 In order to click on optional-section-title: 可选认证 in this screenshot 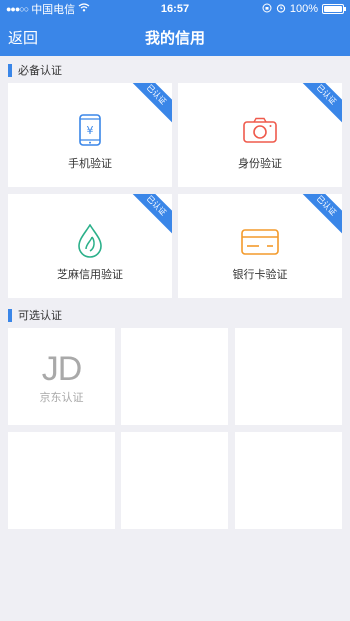, I will do `click(40, 316)`.